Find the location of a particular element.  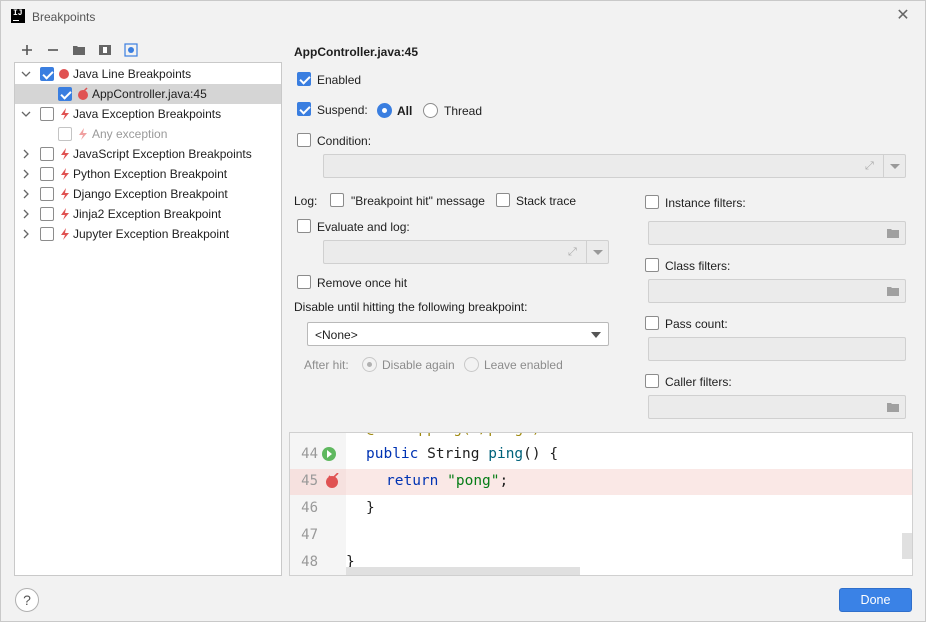

enabled-checkbox is located at coordinates (304, 79).